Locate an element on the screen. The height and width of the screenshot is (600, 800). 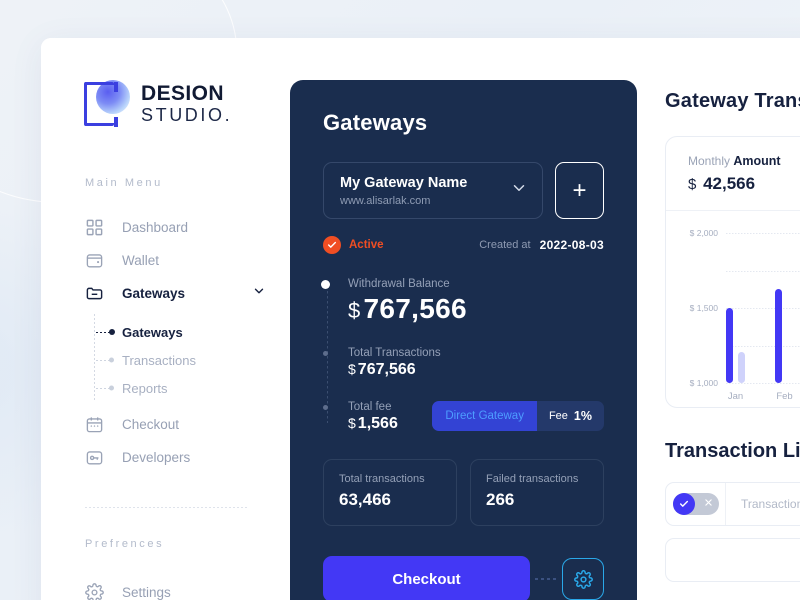
sidebar-item-checkout: Checkout is located at coordinates (186, 424).